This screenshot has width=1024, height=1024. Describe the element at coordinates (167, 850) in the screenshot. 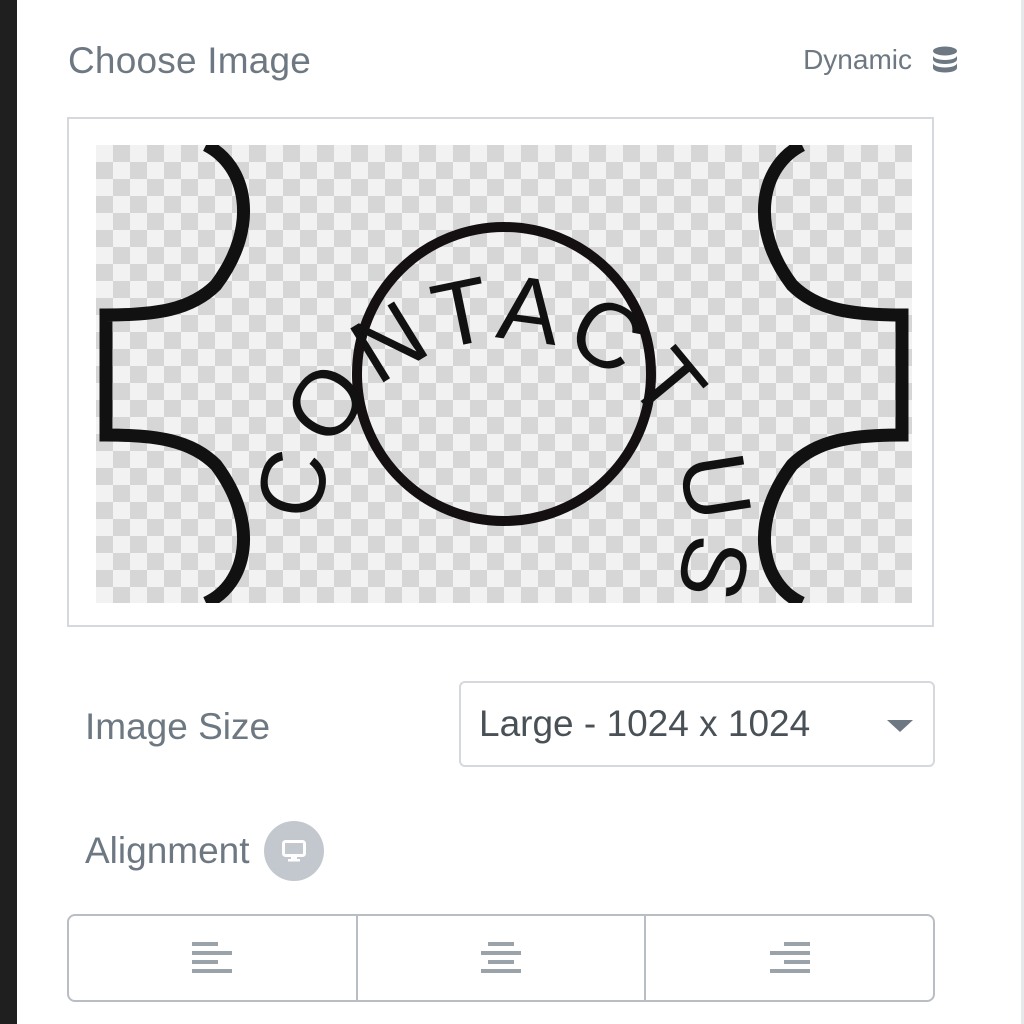

I see `alignment-label: Alignment` at that location.